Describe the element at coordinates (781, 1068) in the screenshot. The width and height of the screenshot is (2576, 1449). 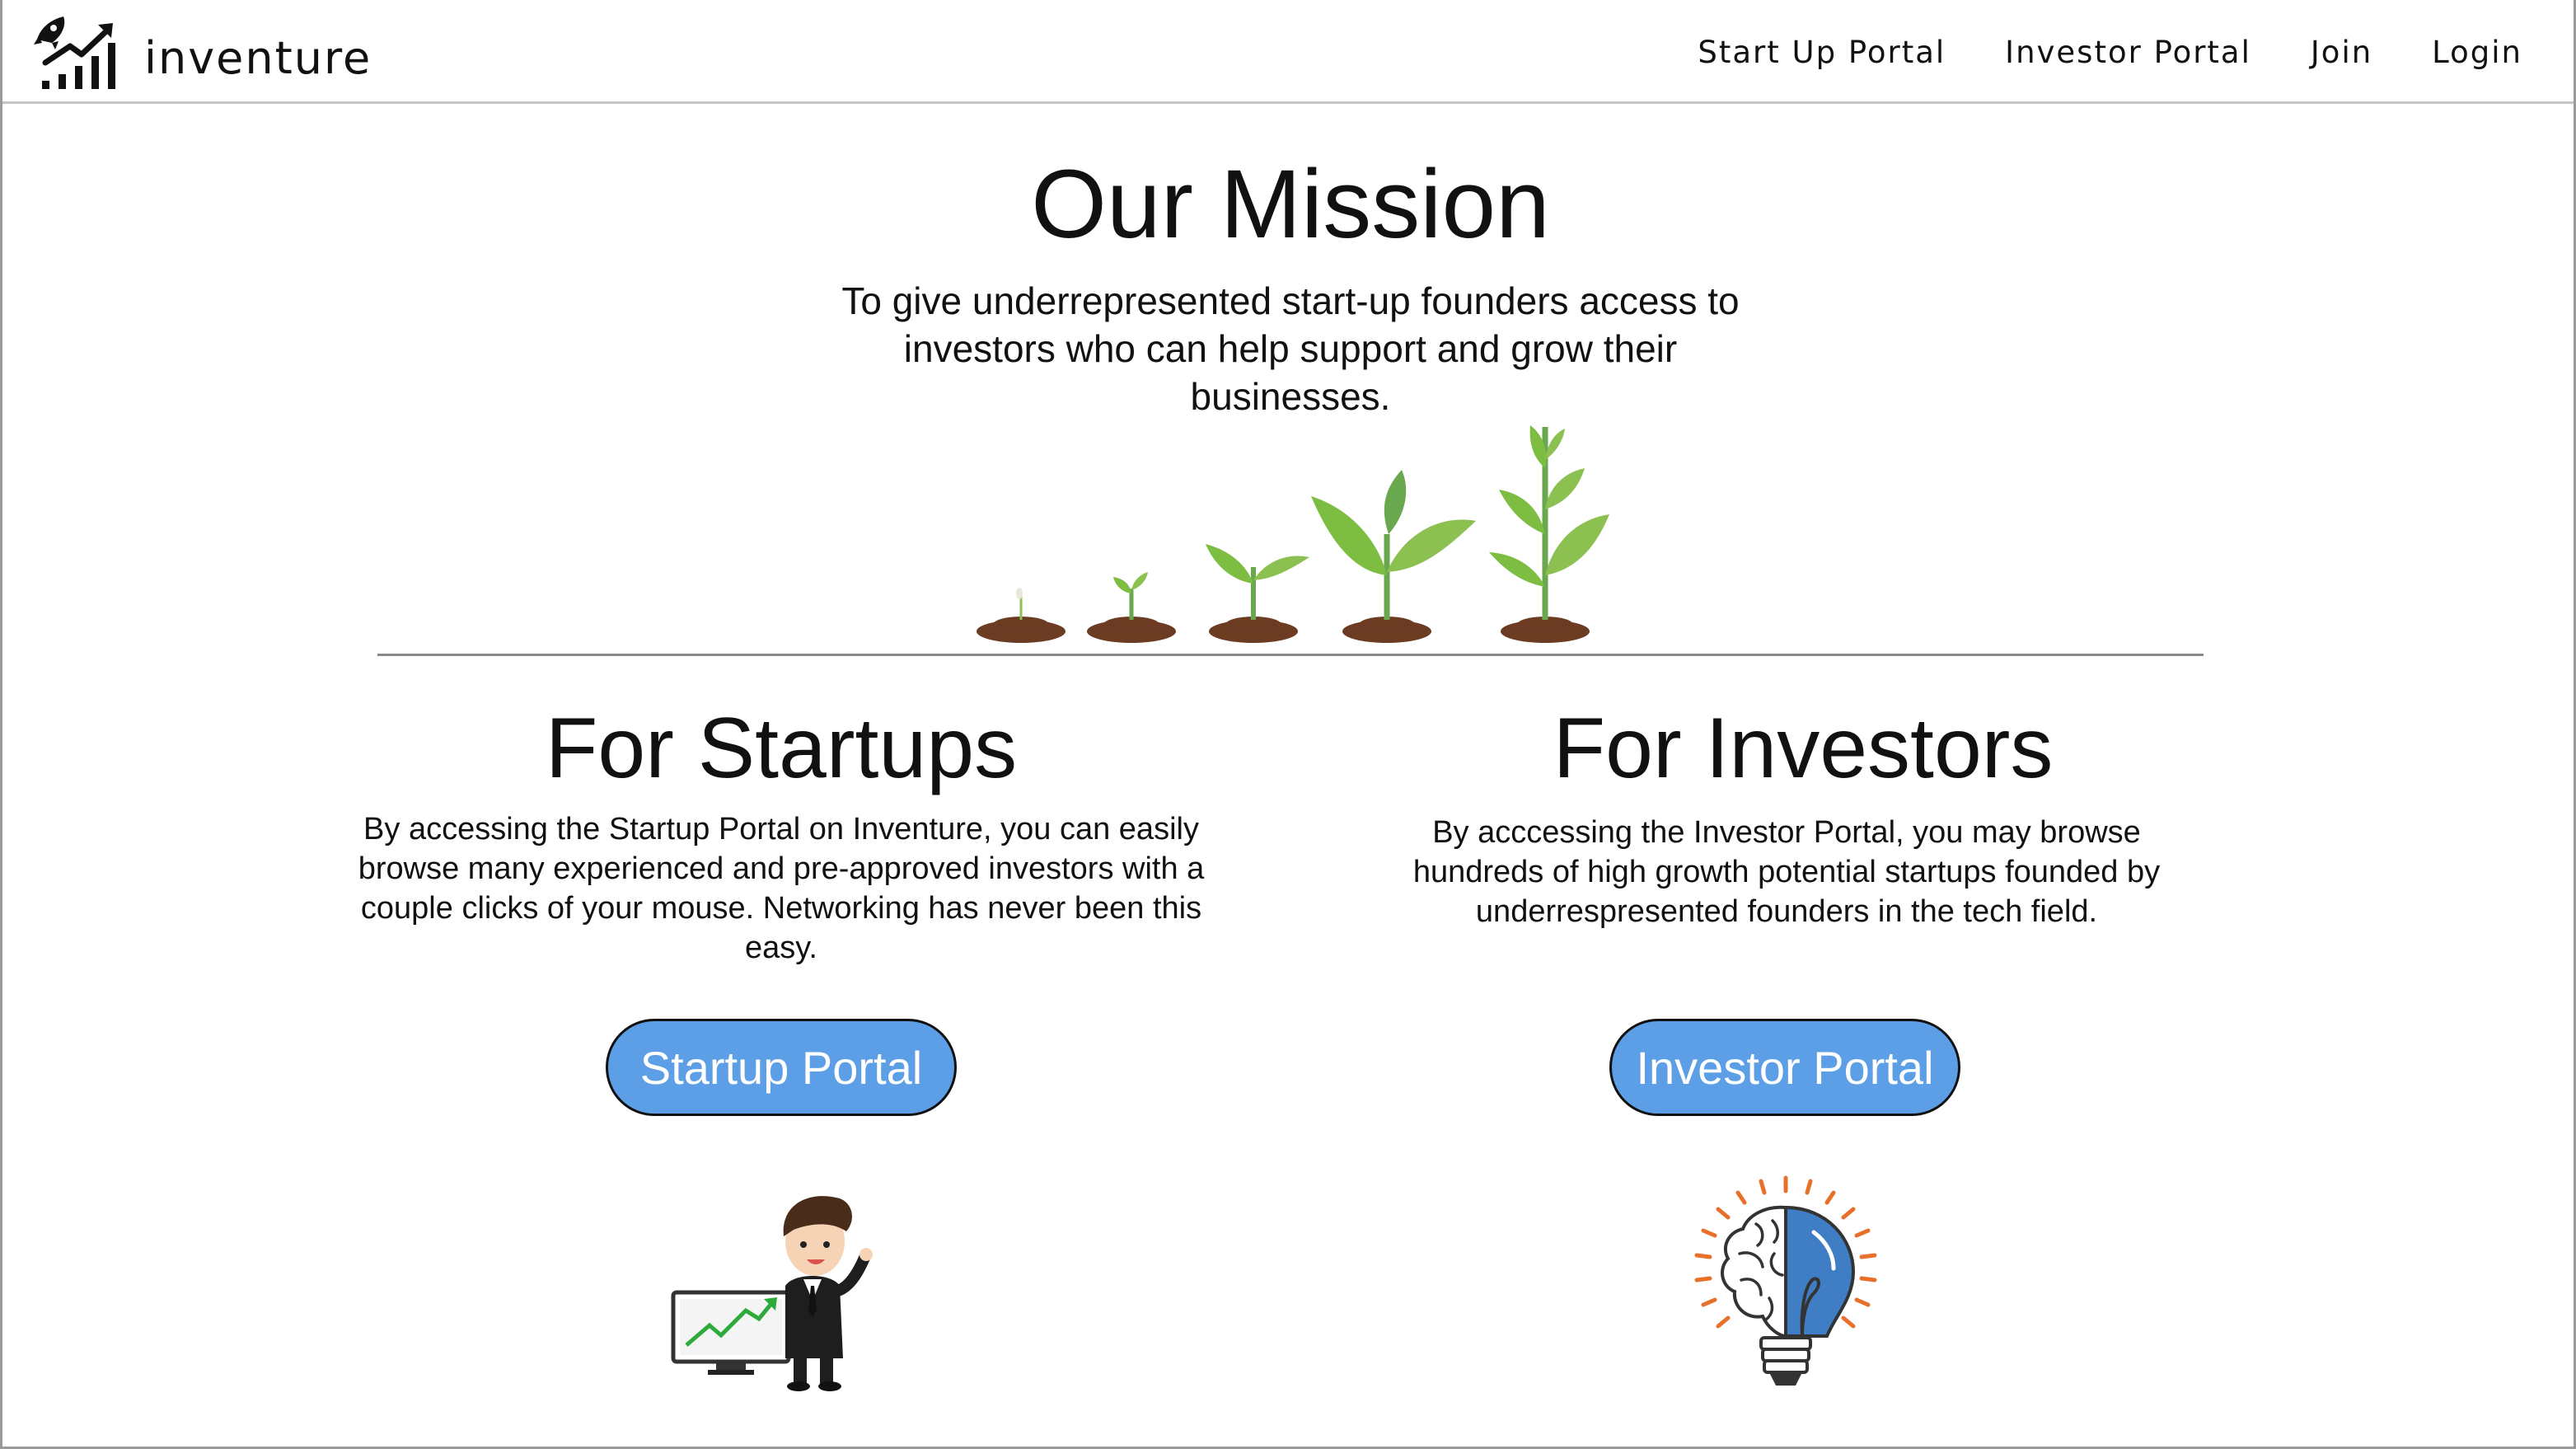
I see `startup-portal-button: Startup Portal` at that location.